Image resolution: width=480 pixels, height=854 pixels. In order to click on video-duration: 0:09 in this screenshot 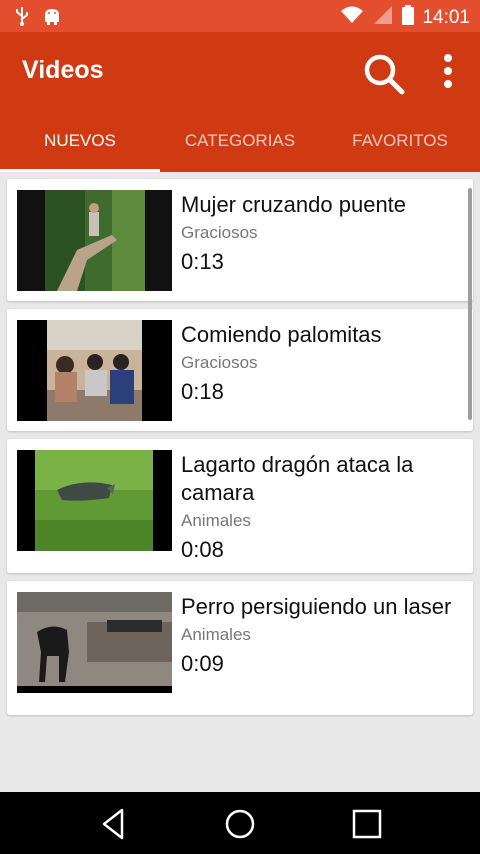, I will do `click(202, 663)`.